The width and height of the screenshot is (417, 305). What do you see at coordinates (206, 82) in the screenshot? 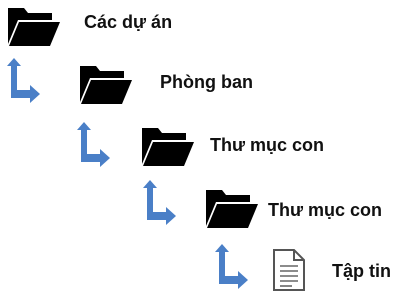
I see `tree-item-label: Phòng ban` at bounding box center [206, 82].